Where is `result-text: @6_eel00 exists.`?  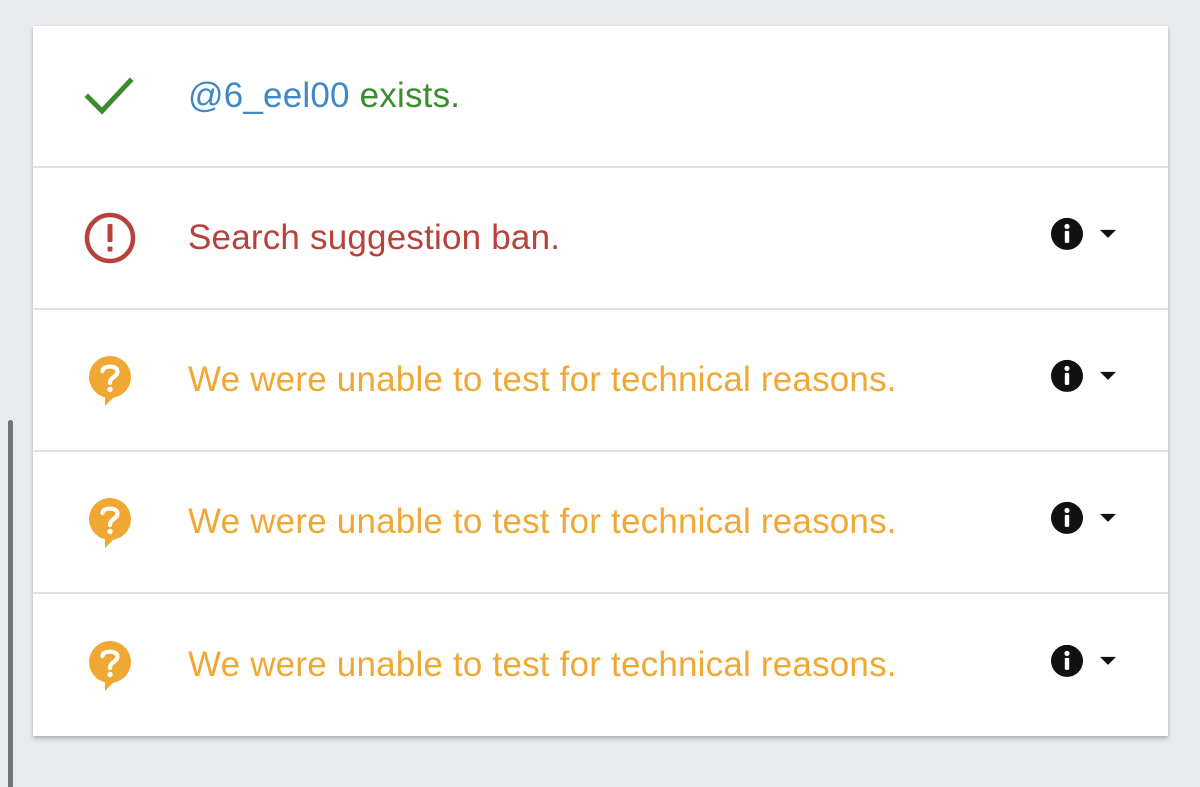
result-text: @6_eel00 exists. is located at coordinates (324, 96).